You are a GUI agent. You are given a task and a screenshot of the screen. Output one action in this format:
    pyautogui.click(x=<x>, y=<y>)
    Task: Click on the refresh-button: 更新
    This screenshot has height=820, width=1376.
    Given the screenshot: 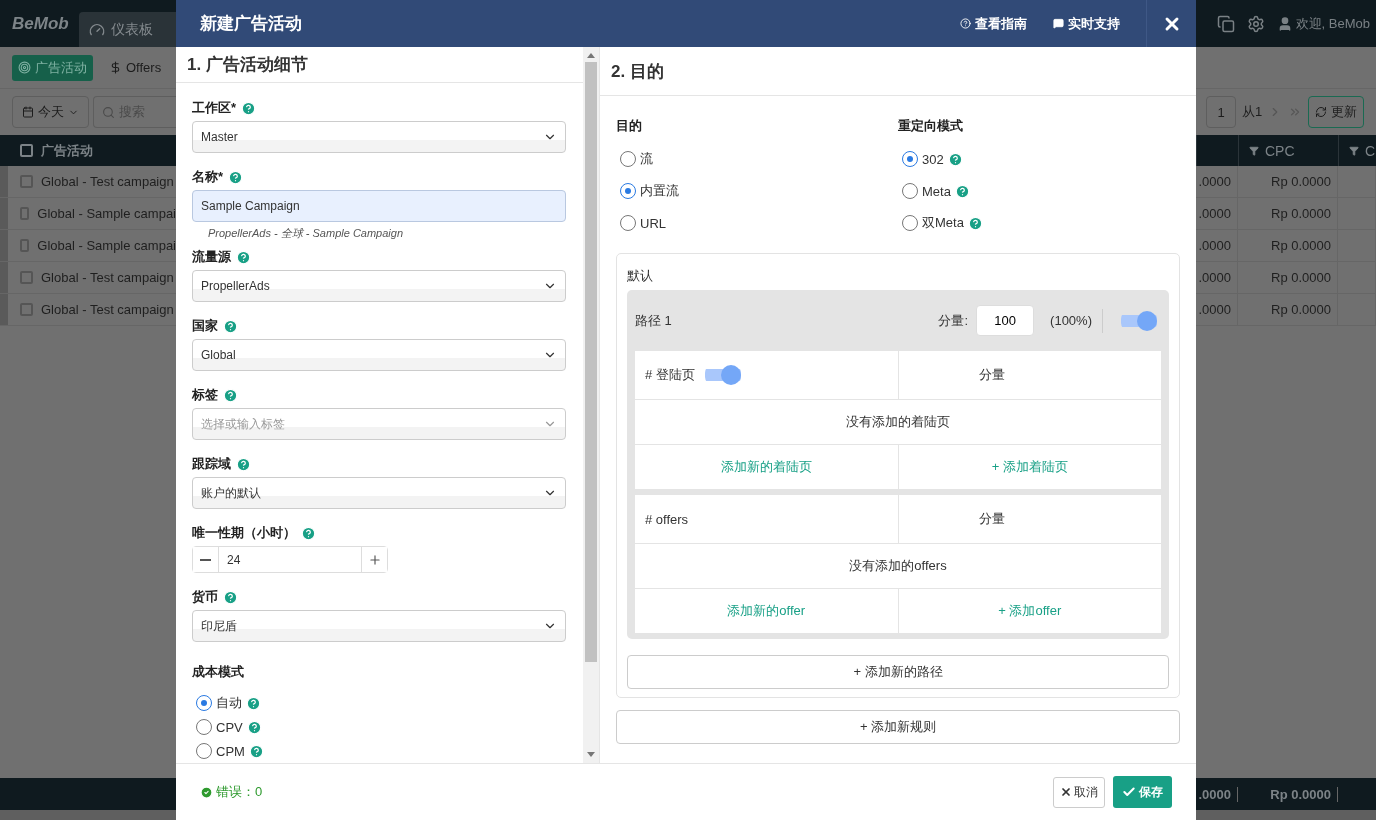 What is the action you would take?
    pyautogui.click(x=1336, y=112)
    